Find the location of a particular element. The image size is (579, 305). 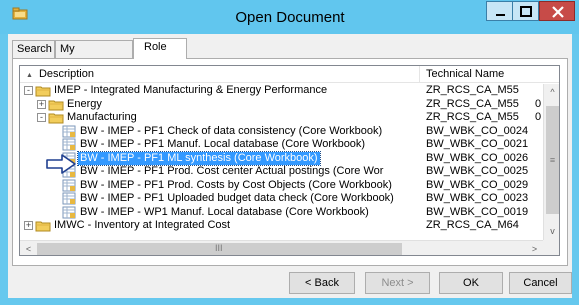

close-icon is located at coordinates (558, 12).